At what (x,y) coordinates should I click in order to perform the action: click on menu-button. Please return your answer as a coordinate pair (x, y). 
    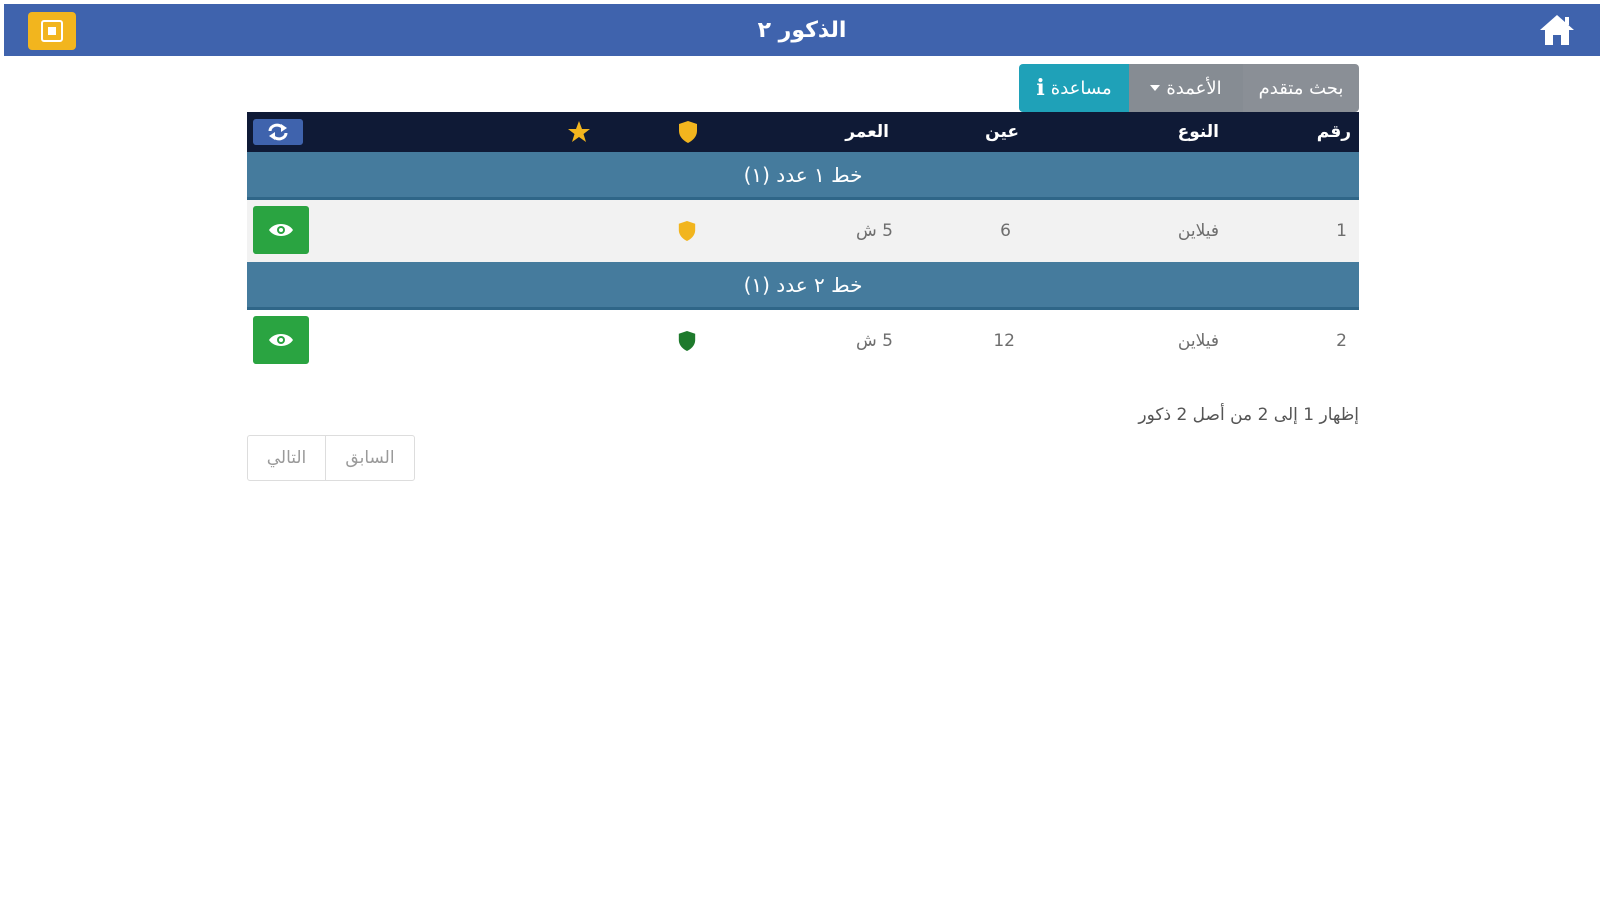
    Looking at the image, I should click on (52, 31).